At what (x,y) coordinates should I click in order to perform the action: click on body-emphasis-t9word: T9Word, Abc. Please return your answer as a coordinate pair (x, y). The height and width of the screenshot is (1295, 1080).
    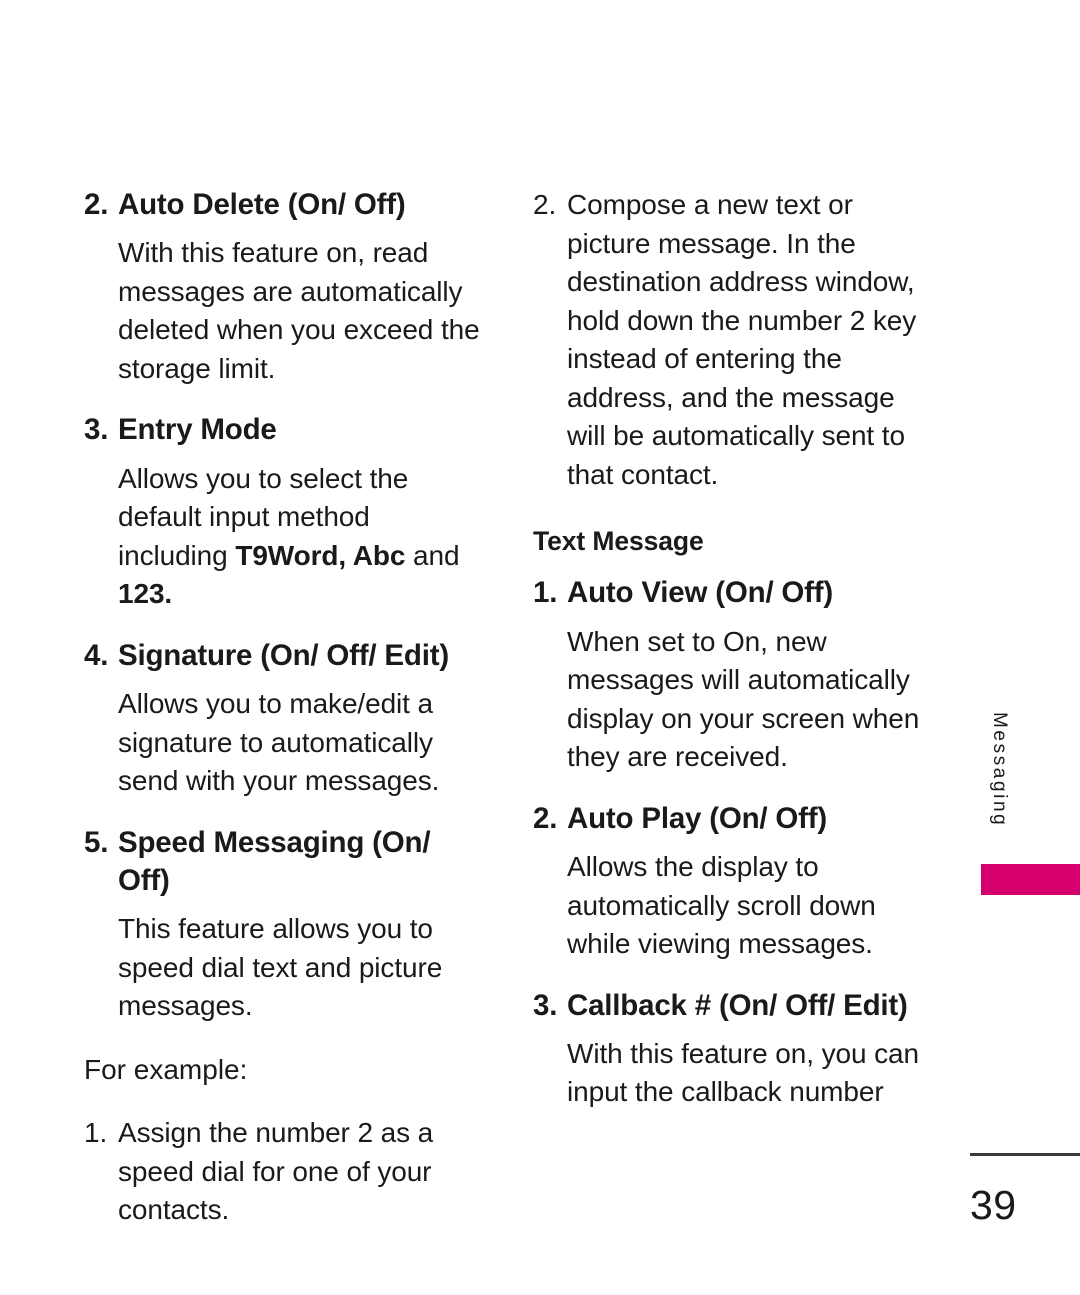
    Looking at the image, I should click on (320, 555).